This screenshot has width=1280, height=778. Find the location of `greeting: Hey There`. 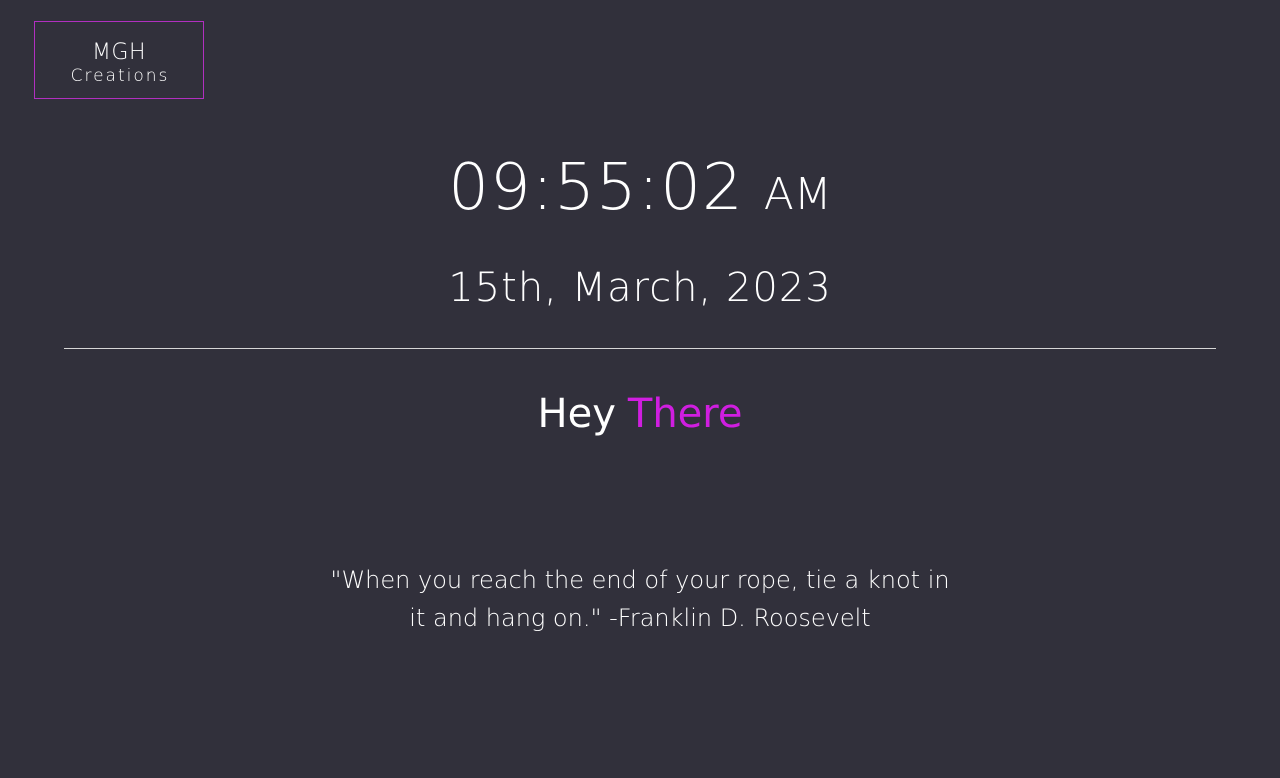

greeting: Hey There is located at coordinates (640, 414).